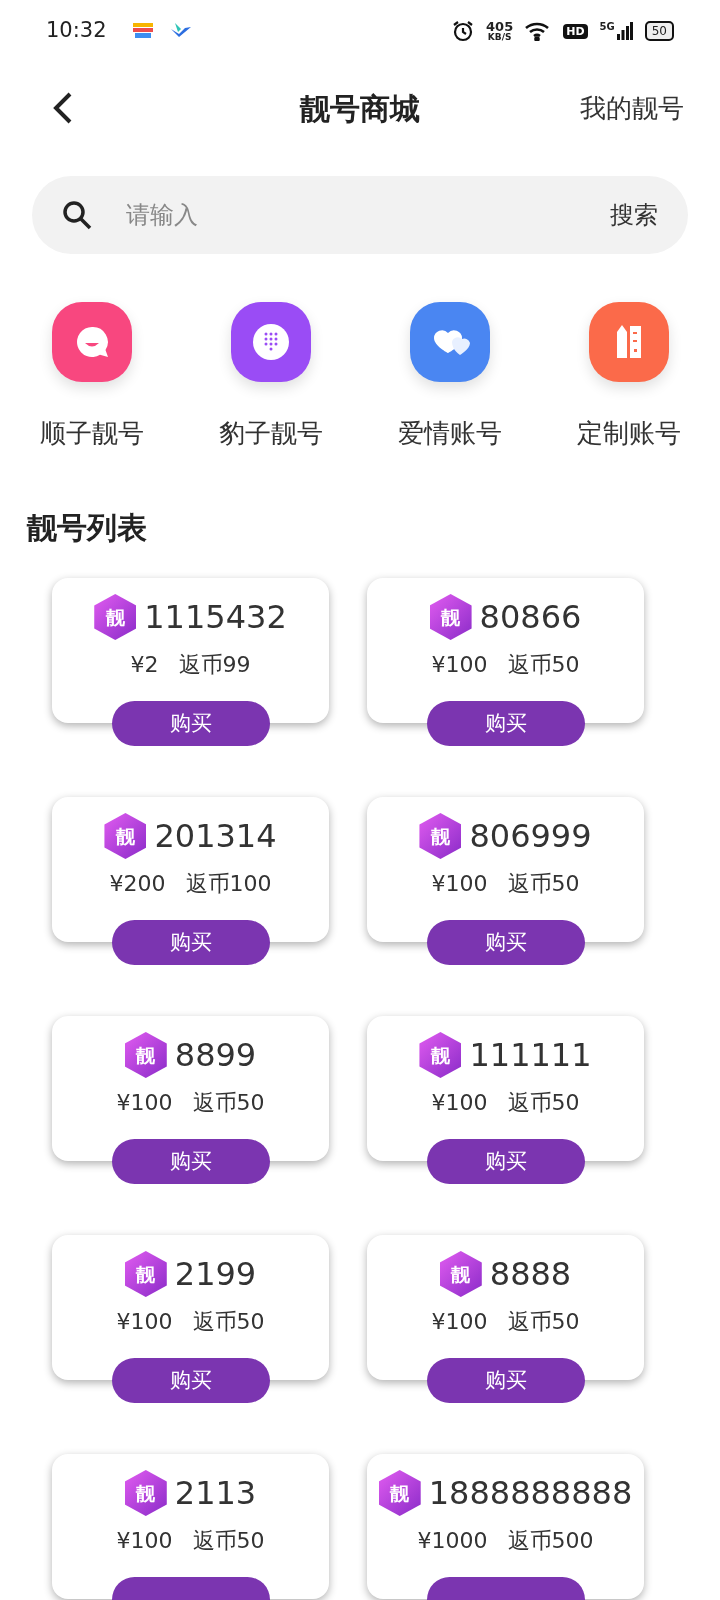 The height and width of the screenshot is (1600, 720). Describe the element at coordinates (550, 1541) in the screenshot. I see `rebate: 返币500` at that location.